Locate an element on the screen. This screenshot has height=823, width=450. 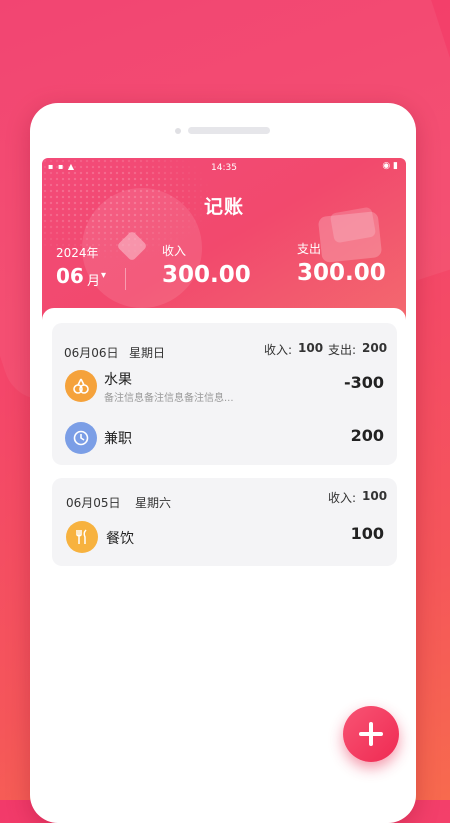
day-card: 06月05日 星期六 收入: 100 餐饮 100 is located at coordinates (224, 522).